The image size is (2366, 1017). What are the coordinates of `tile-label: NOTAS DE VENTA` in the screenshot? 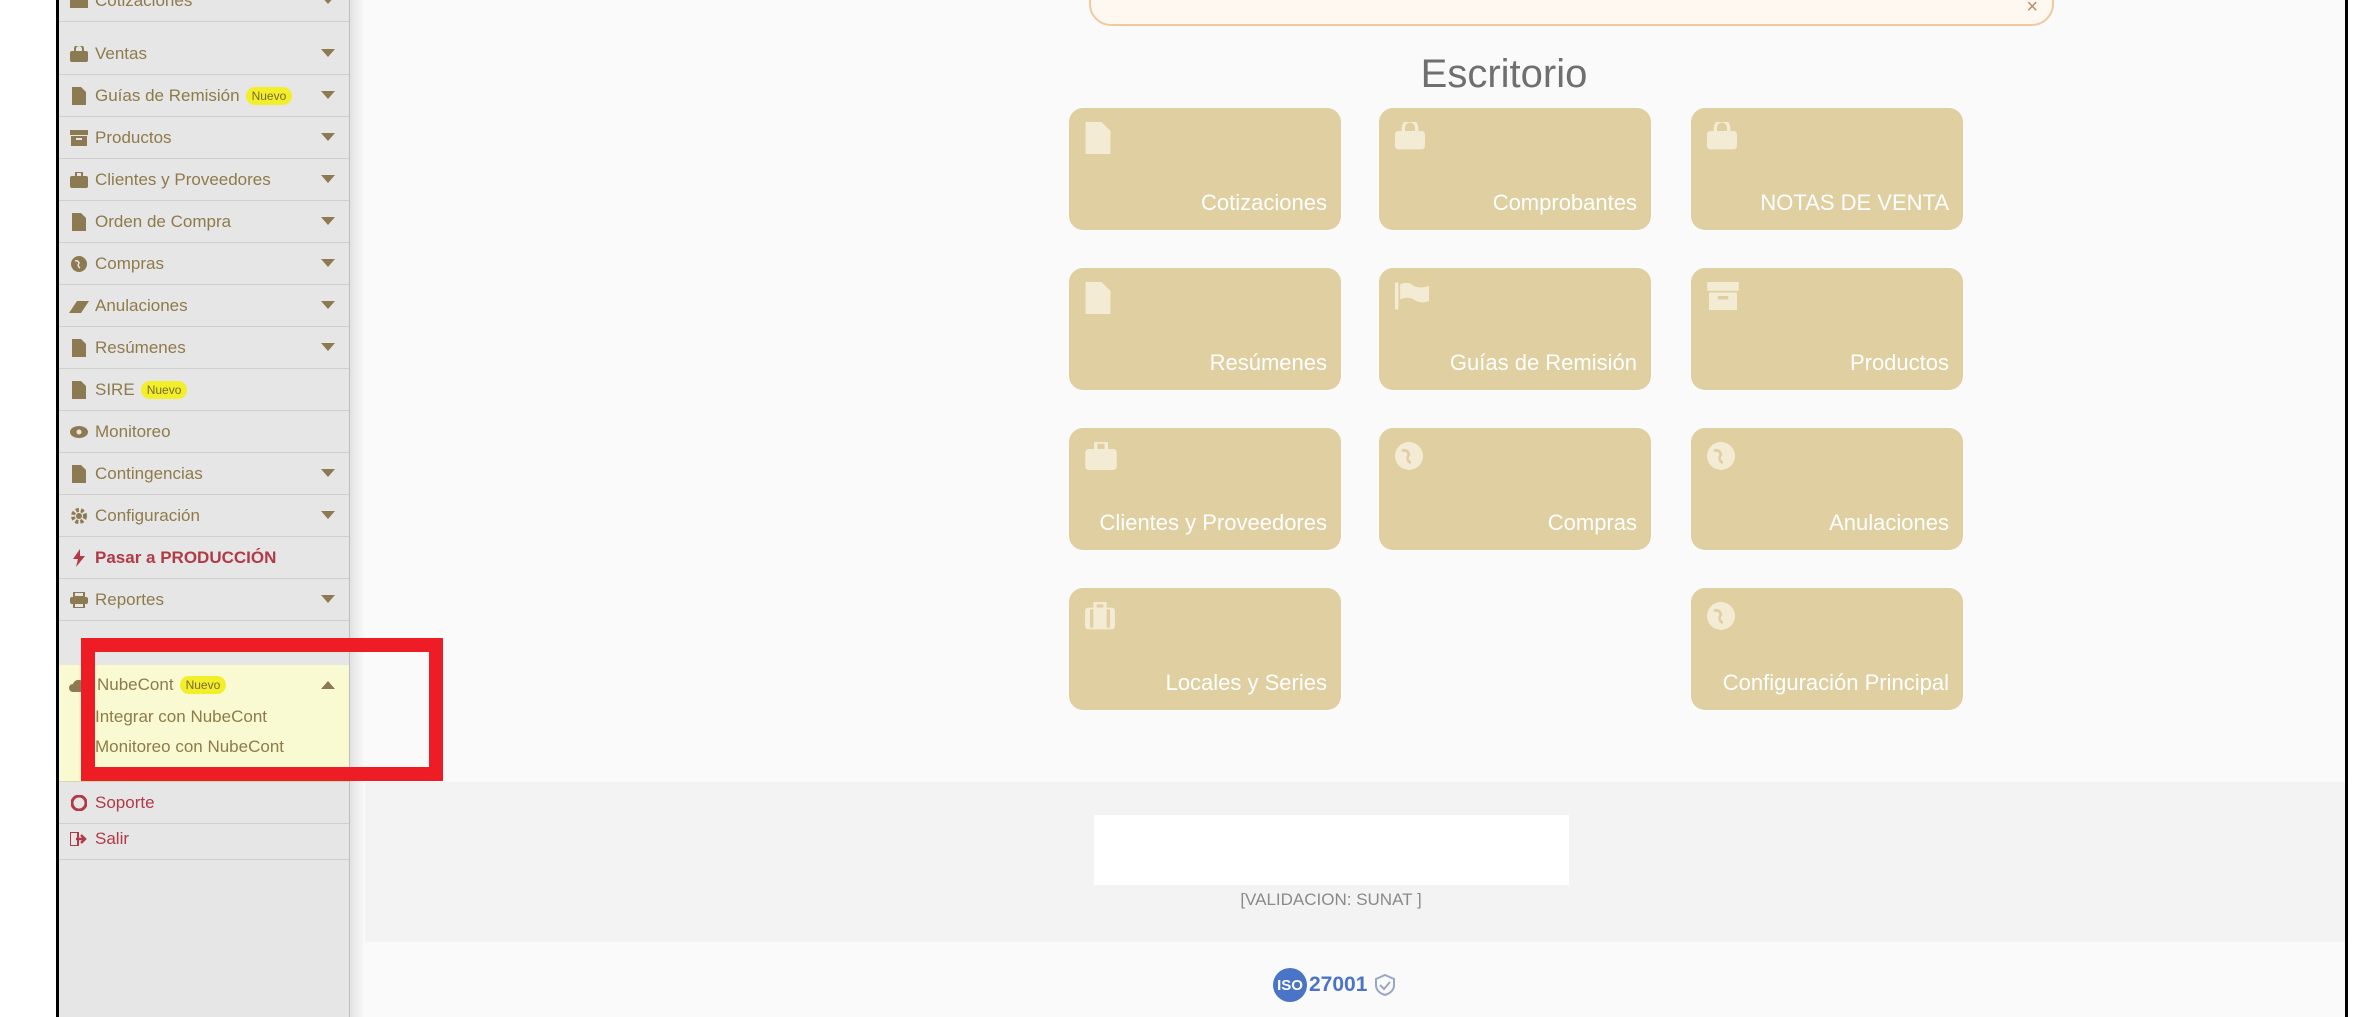 It's located at (1854, 202).